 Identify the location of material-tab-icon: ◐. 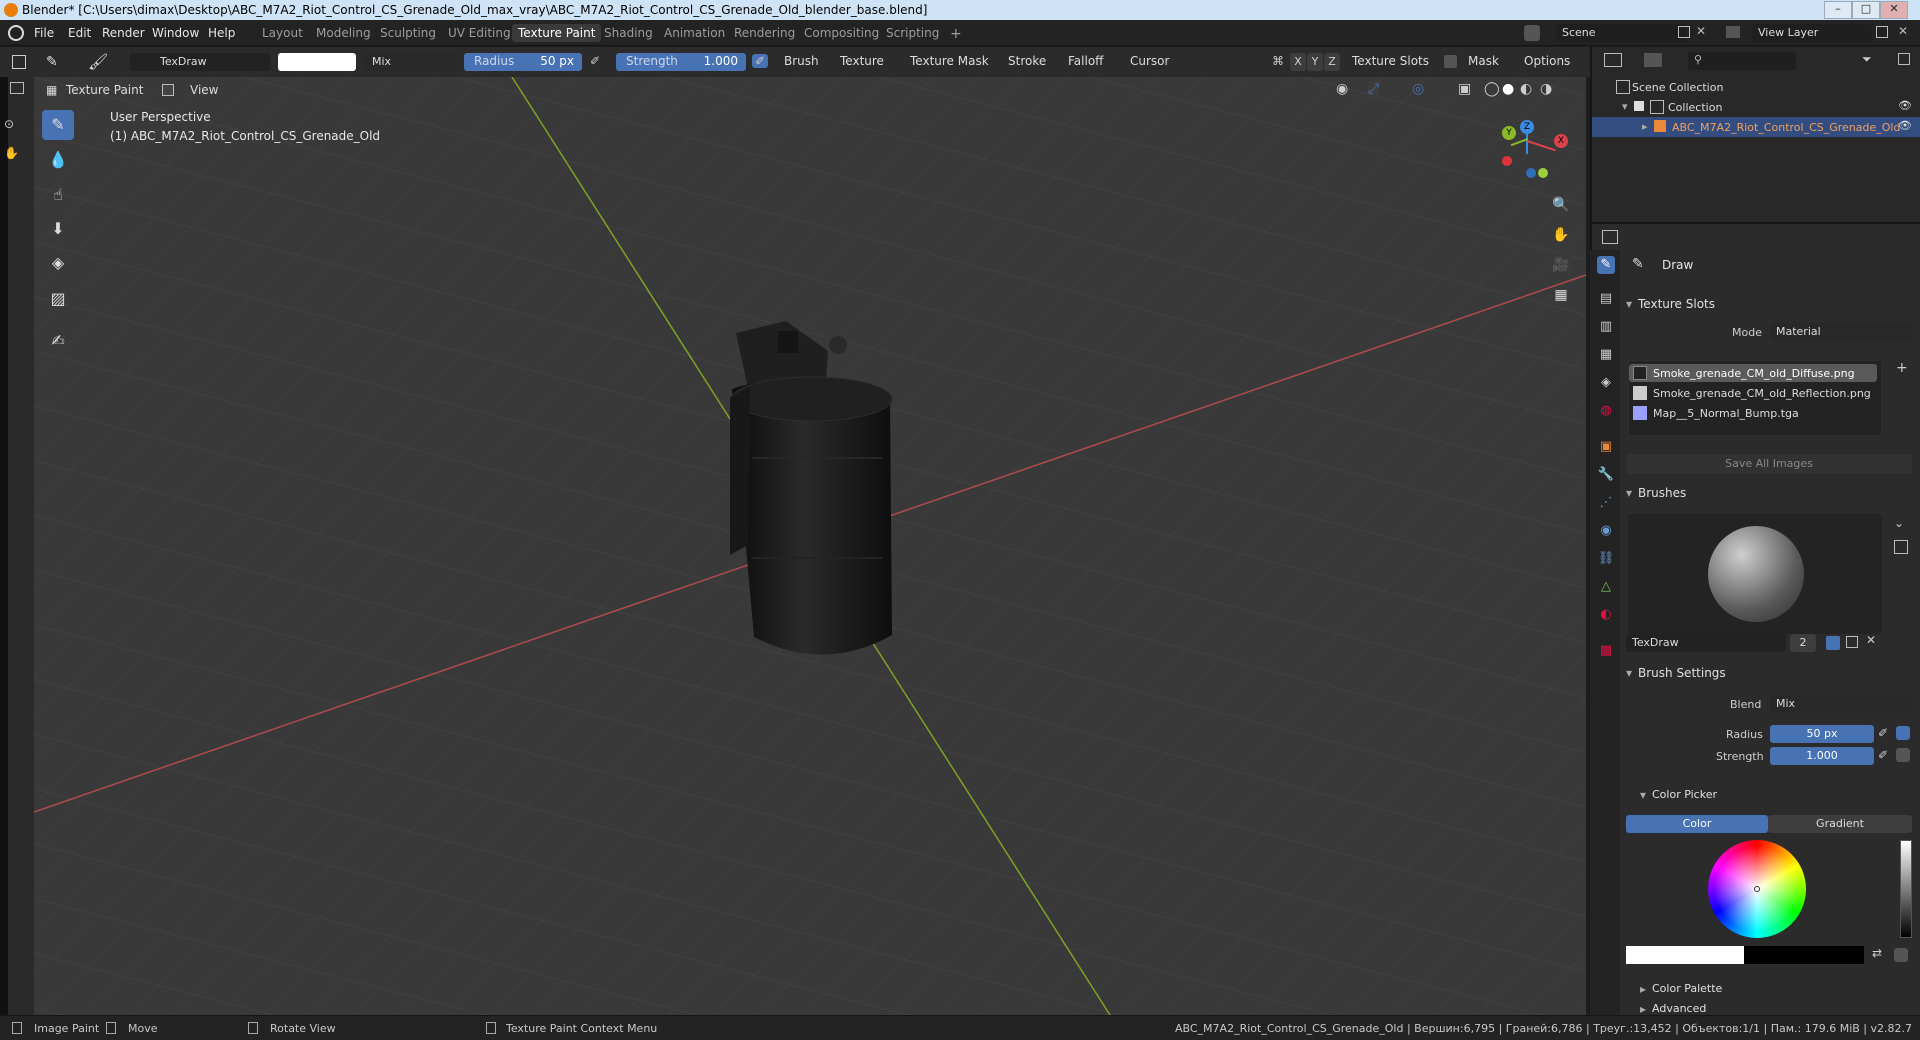
(1606, 615).